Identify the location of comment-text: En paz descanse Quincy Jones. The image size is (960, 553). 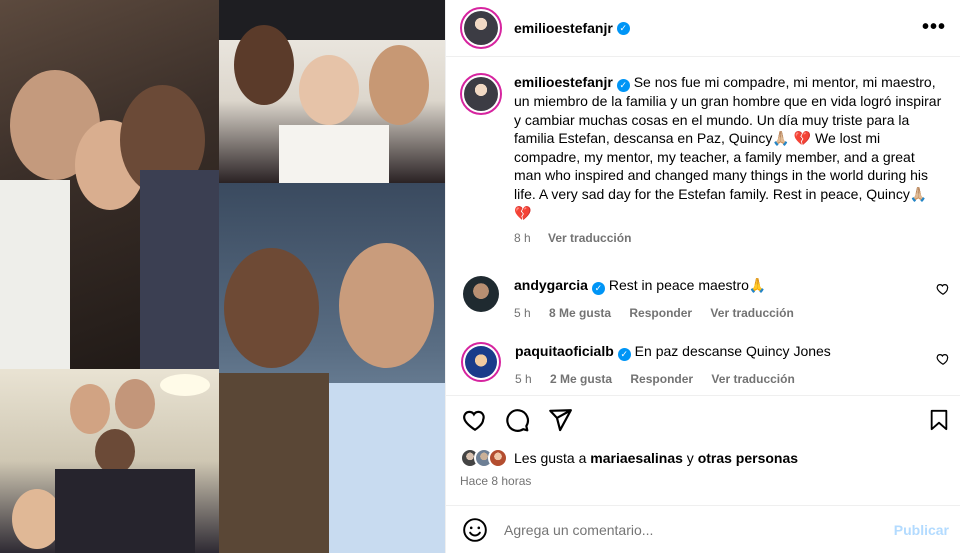
(730, 351).